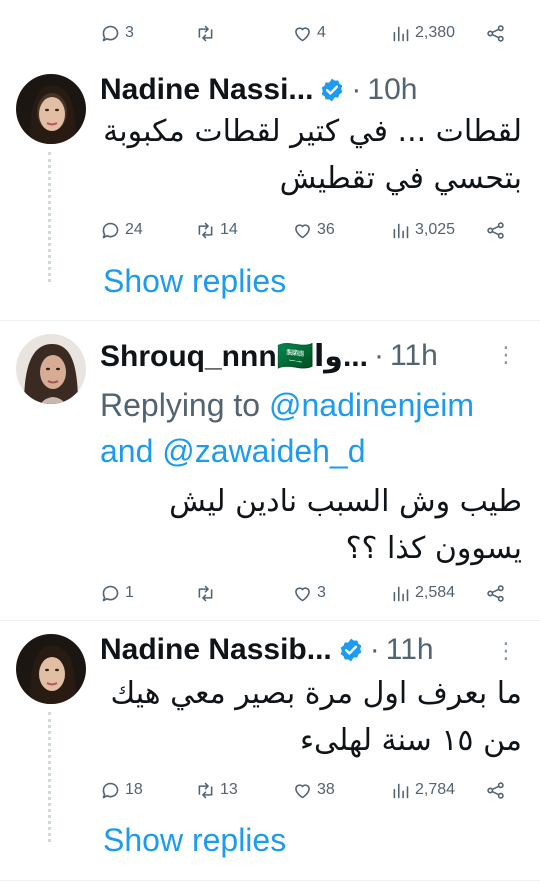 This screenshot has width=540, height=888. I want to click on views-button: 3,025, so click(422, 230).